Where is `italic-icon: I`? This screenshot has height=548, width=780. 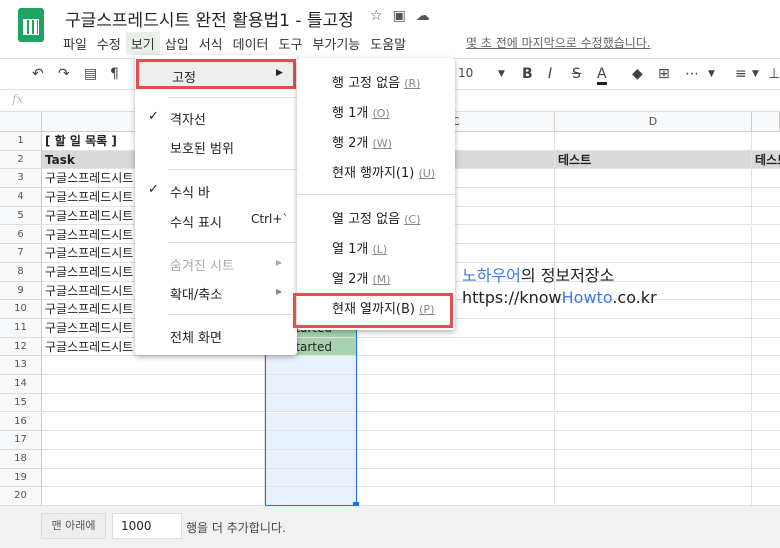 italic-icon: I is located at coordinates (550, 74).